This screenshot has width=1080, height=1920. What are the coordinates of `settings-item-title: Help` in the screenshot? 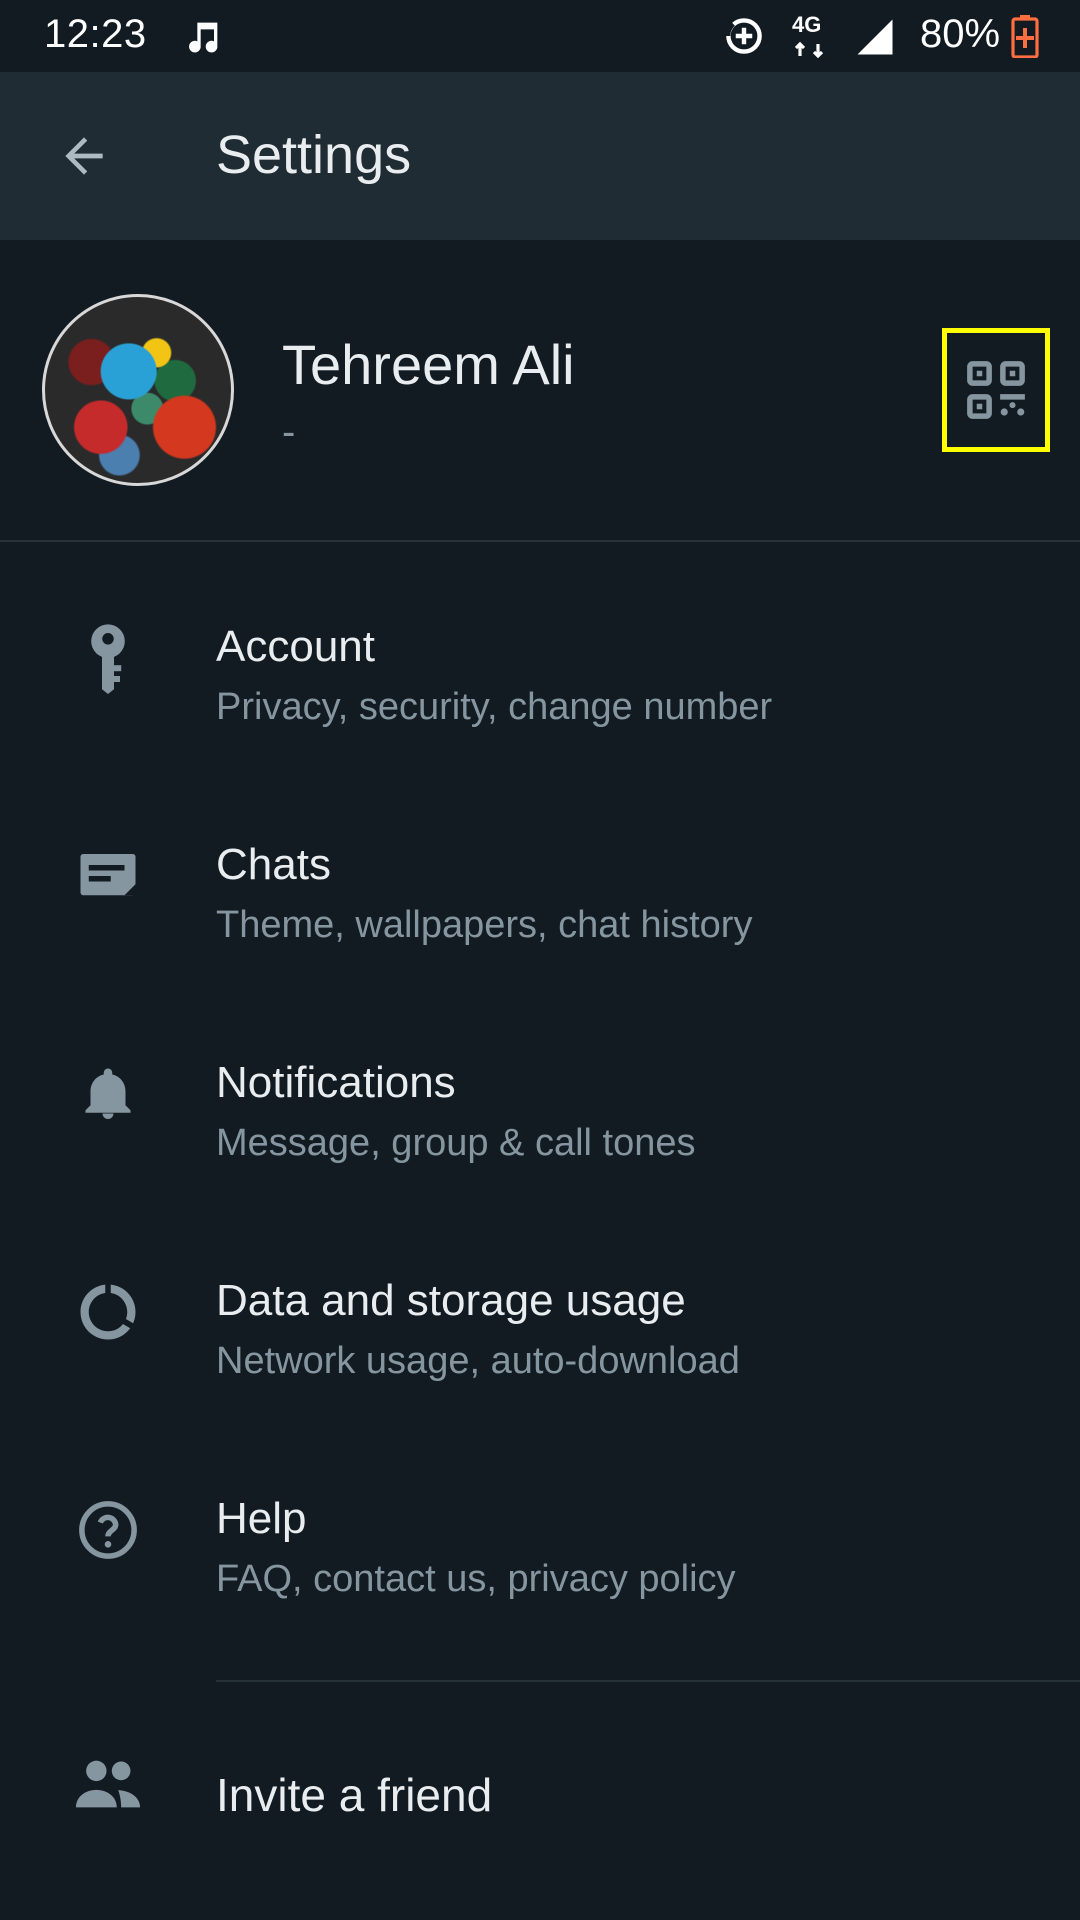 It's located at (261, 1518).